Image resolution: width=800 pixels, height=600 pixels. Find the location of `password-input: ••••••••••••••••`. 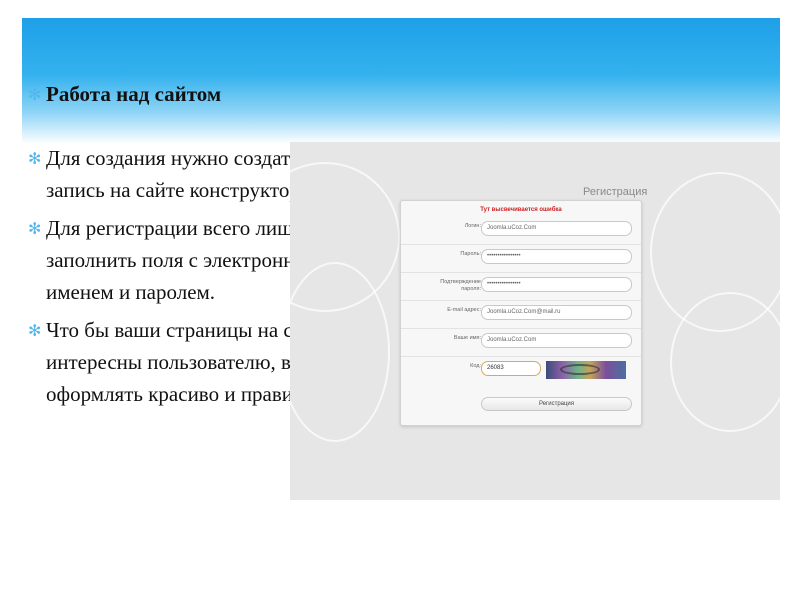

password-input: •••••••••••••••• is located at coordinates (556, 256).